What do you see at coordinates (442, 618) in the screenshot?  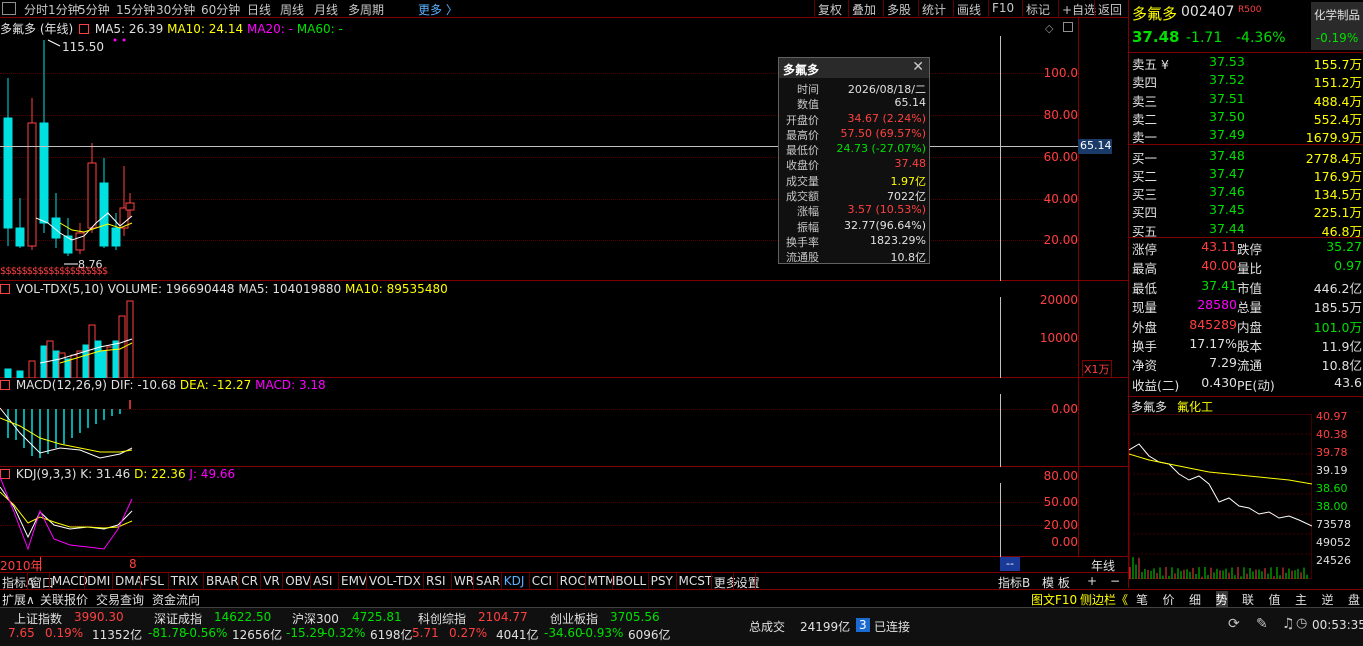 I see `index-name: 科创综指` at bounding box center [442, 618].